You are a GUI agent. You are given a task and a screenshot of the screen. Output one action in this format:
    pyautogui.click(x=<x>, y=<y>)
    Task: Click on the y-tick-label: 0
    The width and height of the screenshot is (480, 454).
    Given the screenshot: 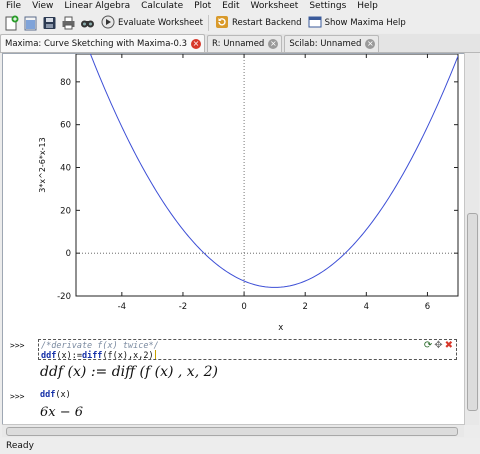 What is the action you would take?
    pyautogui.click(x=68, y=254)
    